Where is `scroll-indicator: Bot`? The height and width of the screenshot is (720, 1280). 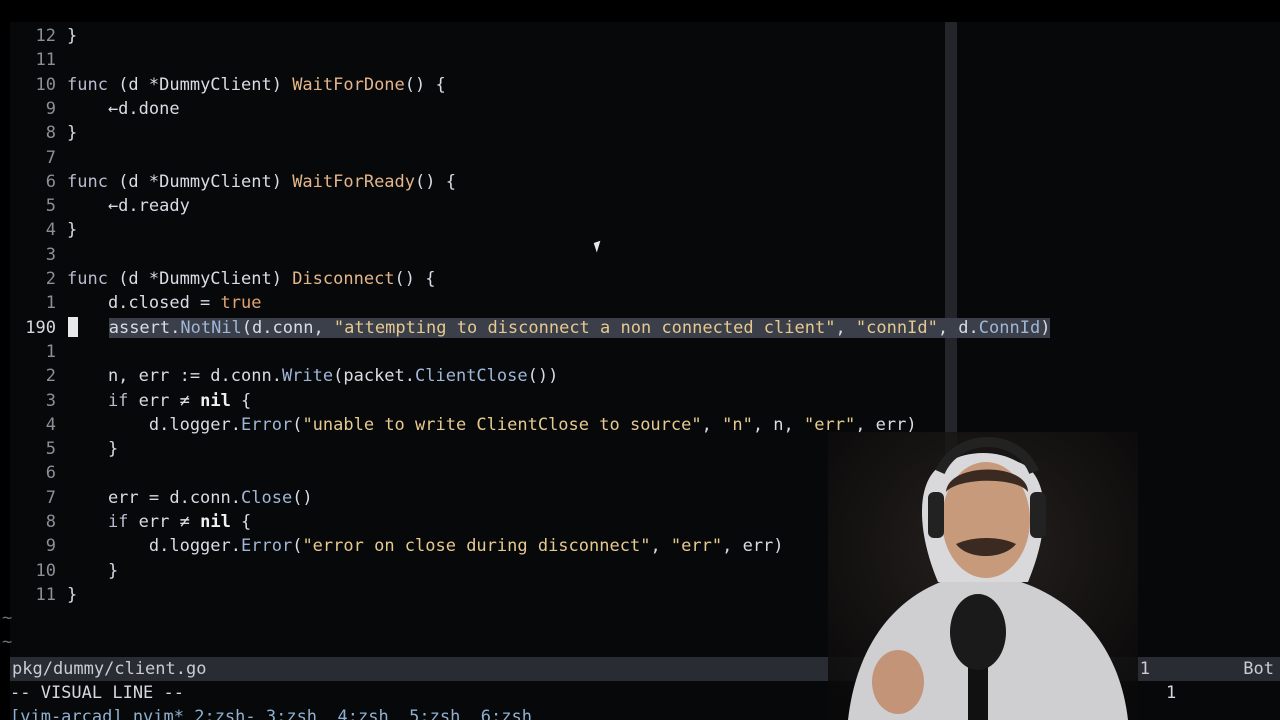 scroll-indicator: Bot is located at coordinates (1258, 669).